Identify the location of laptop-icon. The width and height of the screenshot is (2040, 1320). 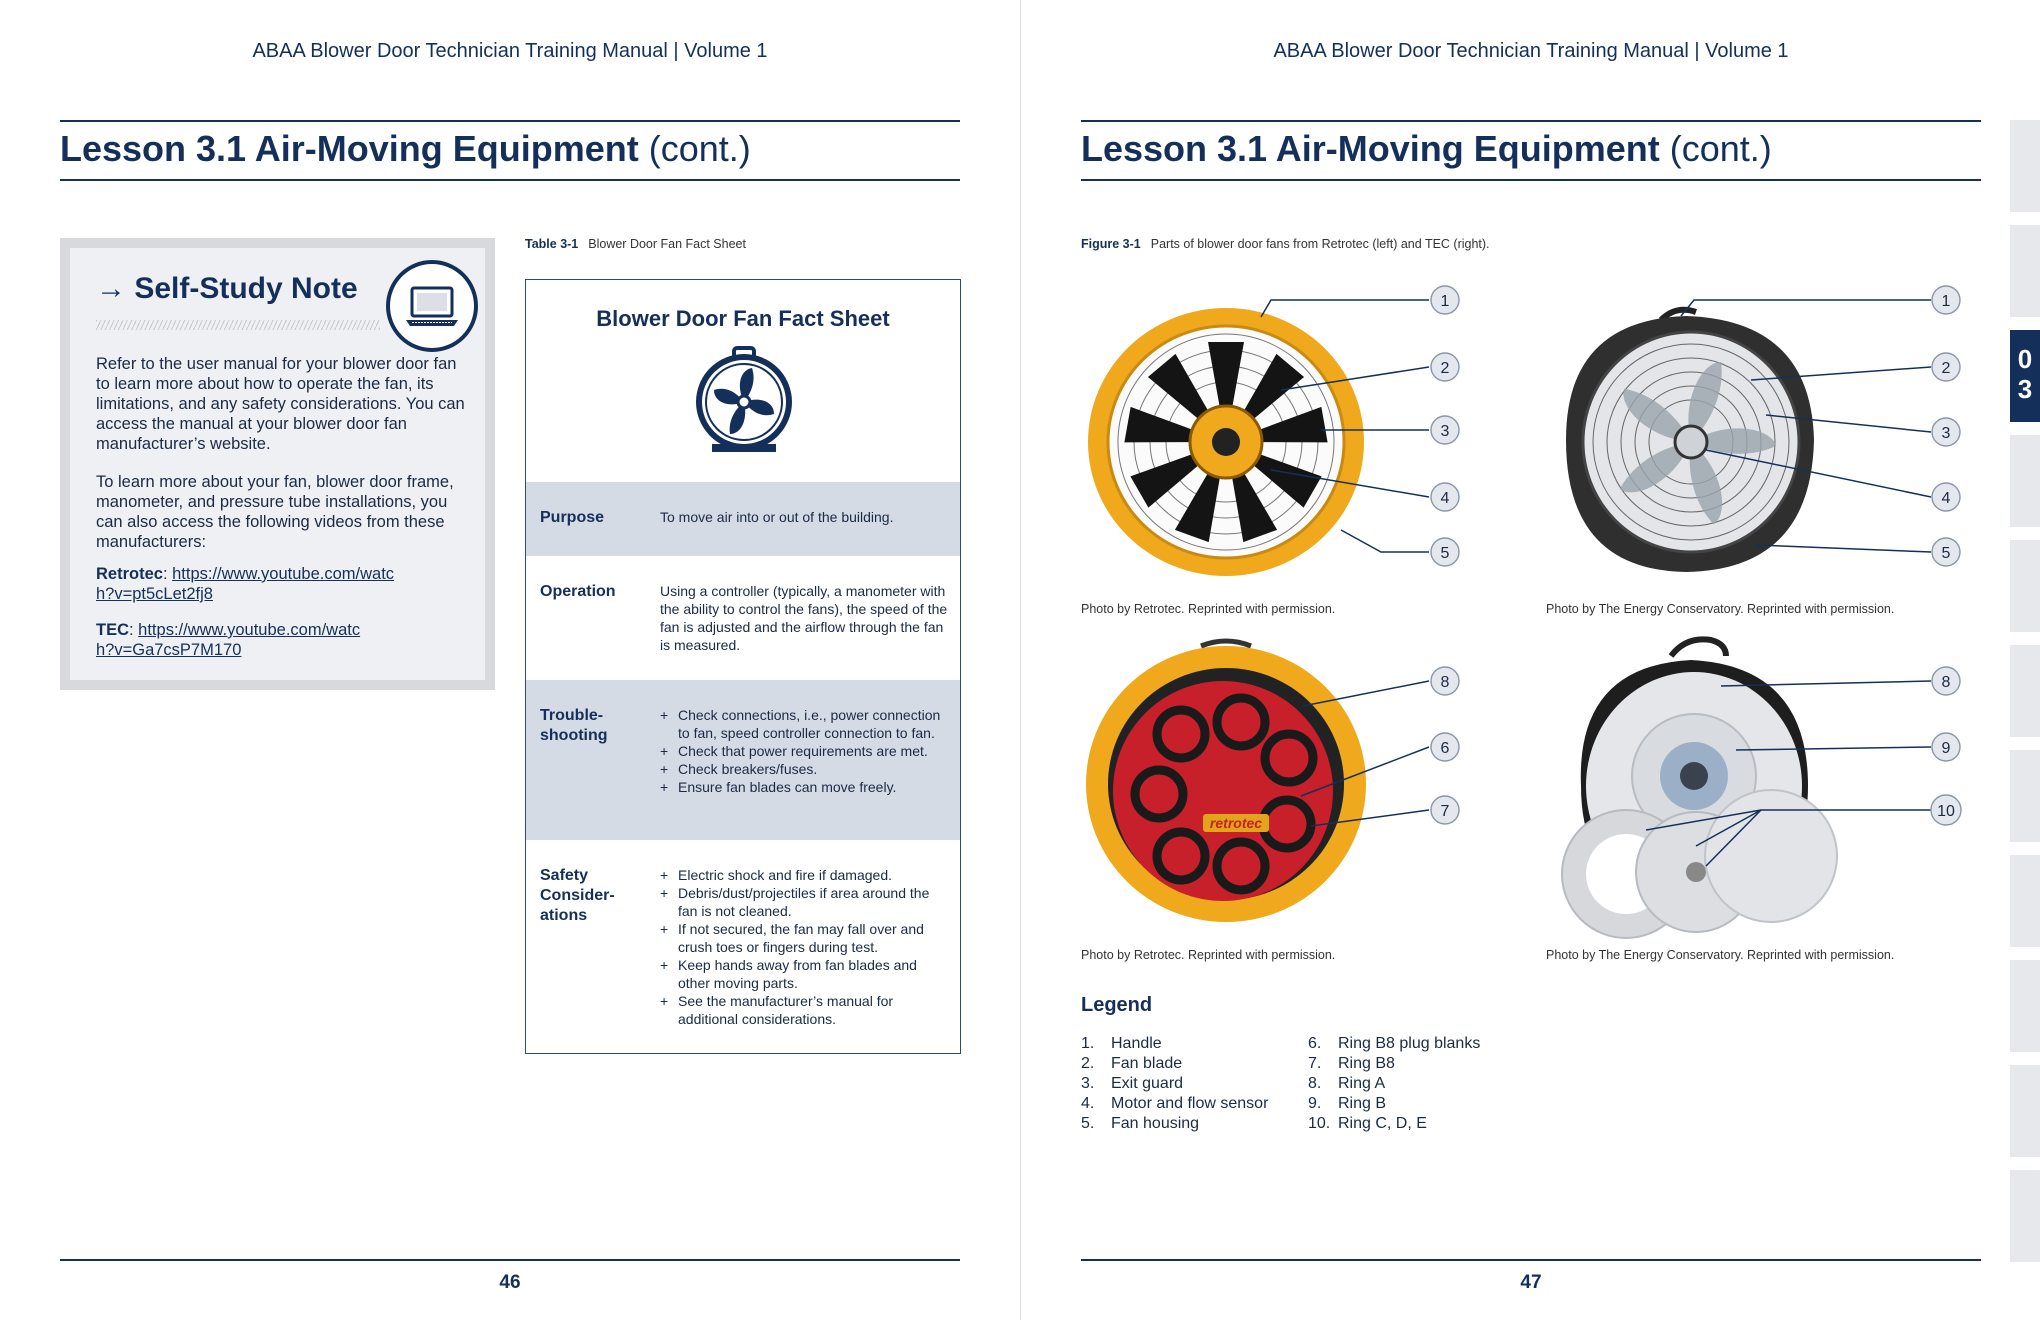
(432, 306).